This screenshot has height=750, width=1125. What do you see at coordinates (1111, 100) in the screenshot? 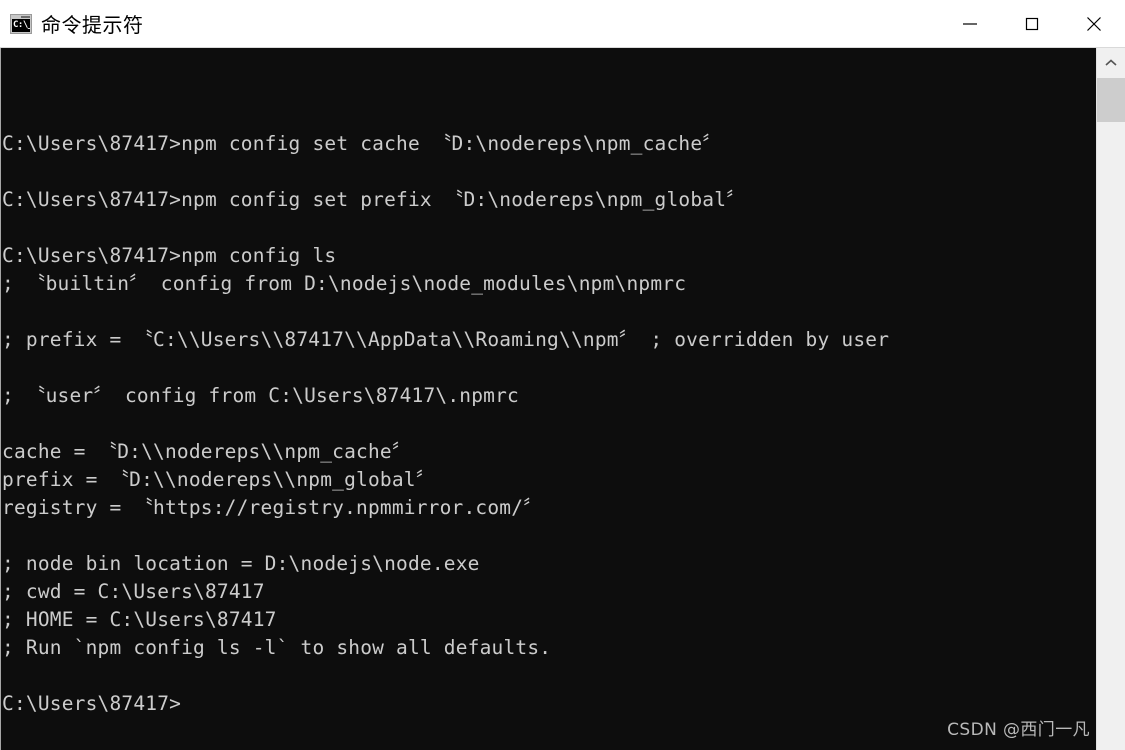
I see `scrollbar-thumb` at bounding box center [1111, 100].